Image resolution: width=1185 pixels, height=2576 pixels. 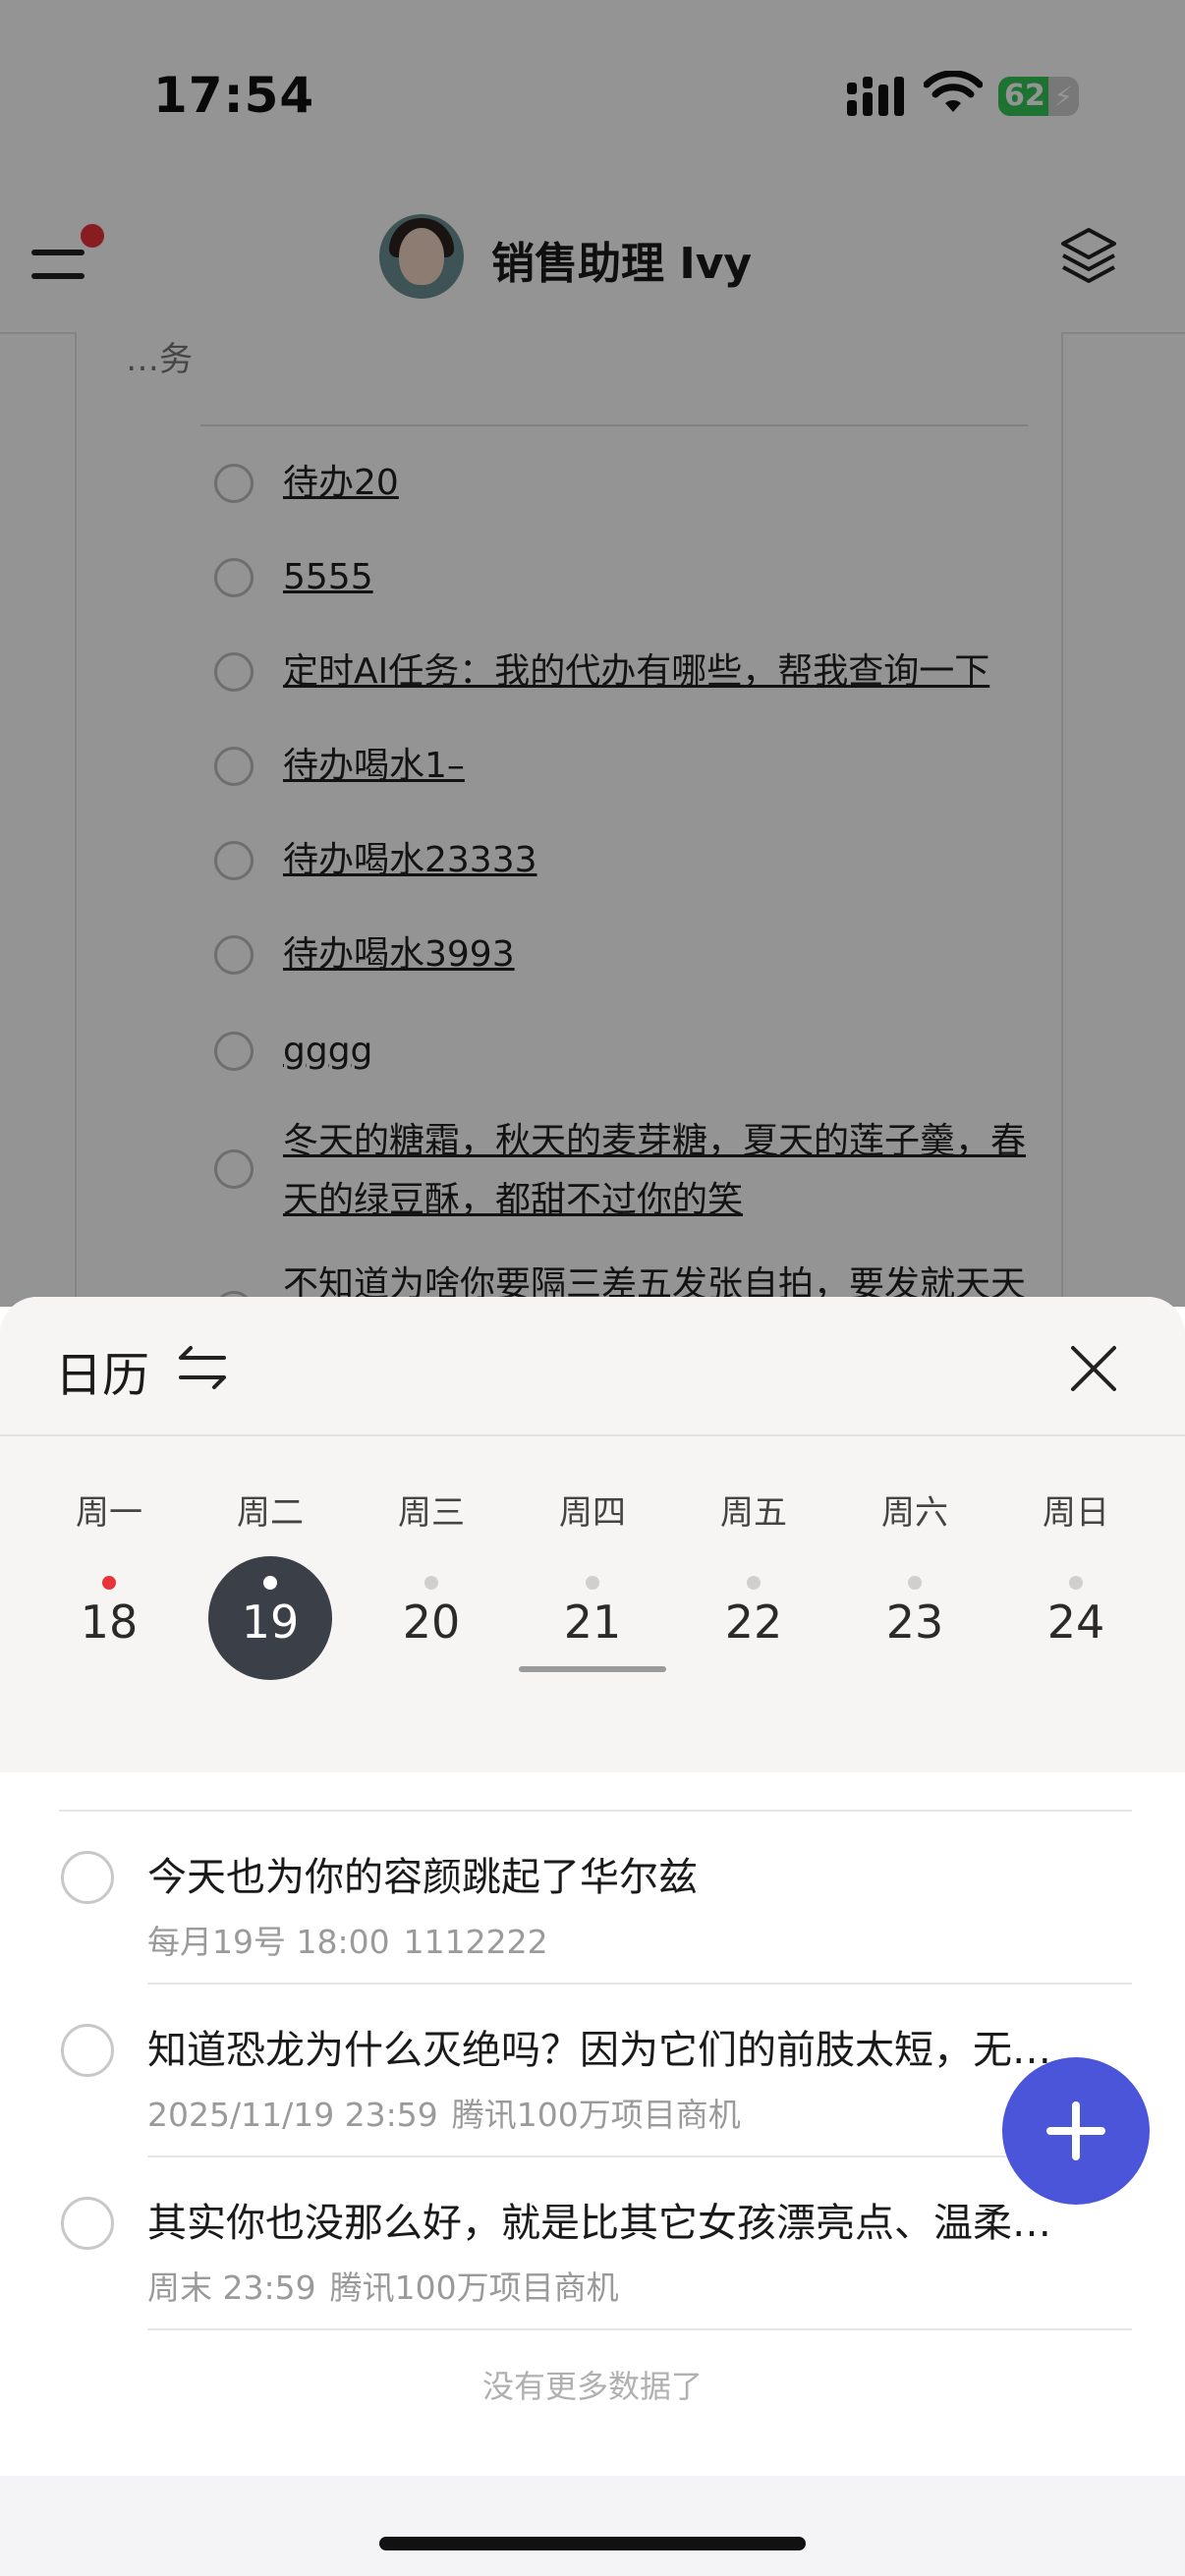 I want to click on task-meta: 2025/11/19 23:59 腾讯100万项目商机, so click(x=451, y=2112).